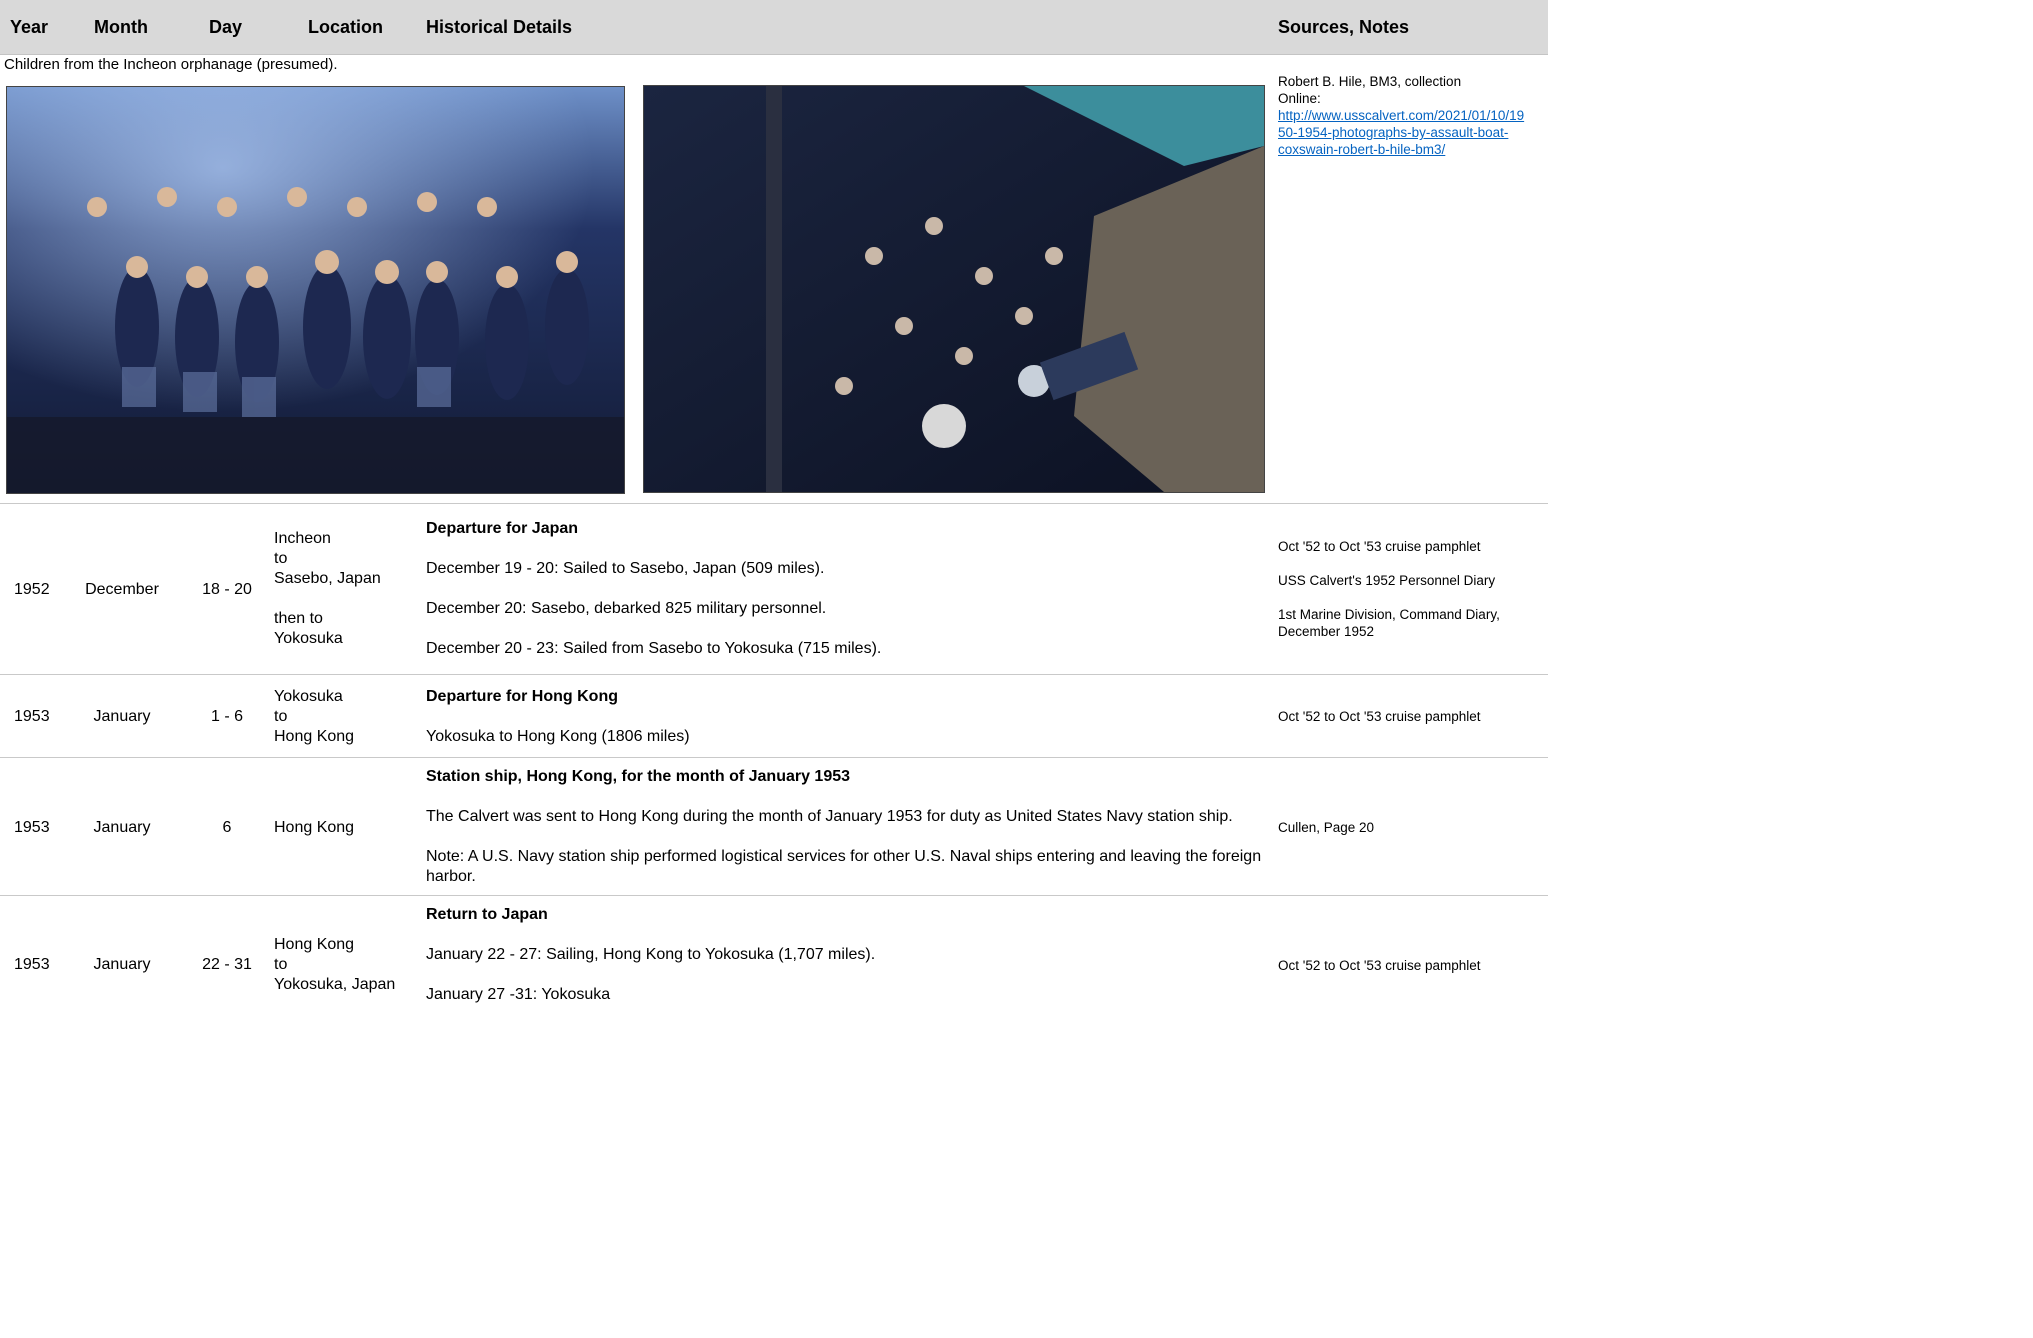 The image size is (2033, 1338). Describe the element at coordinates (1362, 149) in the screenshot. I see `photo-source-link-line: coxswain-robert-b-hile-bm3/` at that location.